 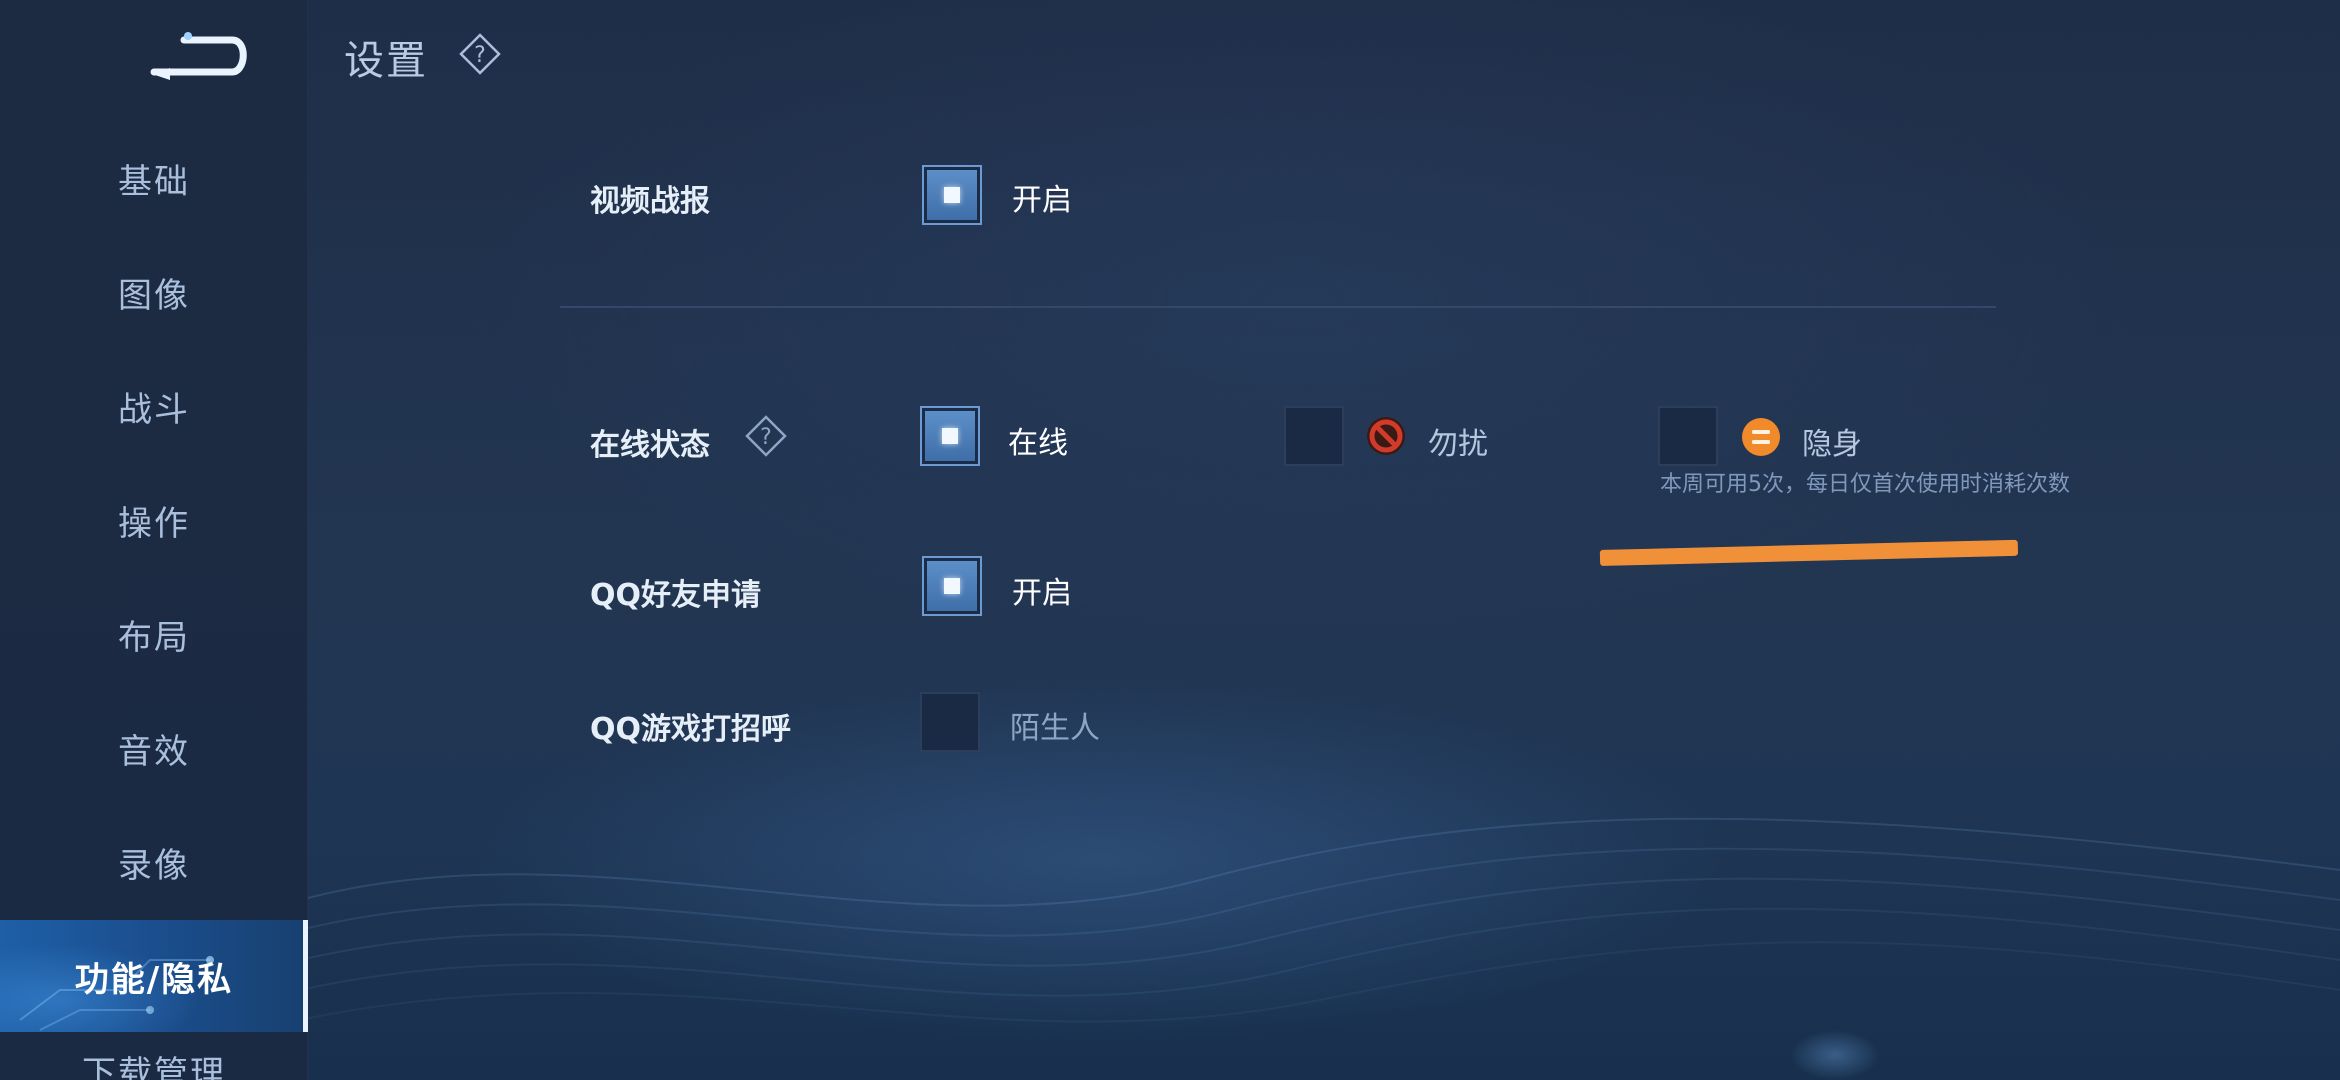 What do you see at coordinates (1835, 1055) in the screenshot?
I see `bottom-glow` at bounding box center [1835, 1055].